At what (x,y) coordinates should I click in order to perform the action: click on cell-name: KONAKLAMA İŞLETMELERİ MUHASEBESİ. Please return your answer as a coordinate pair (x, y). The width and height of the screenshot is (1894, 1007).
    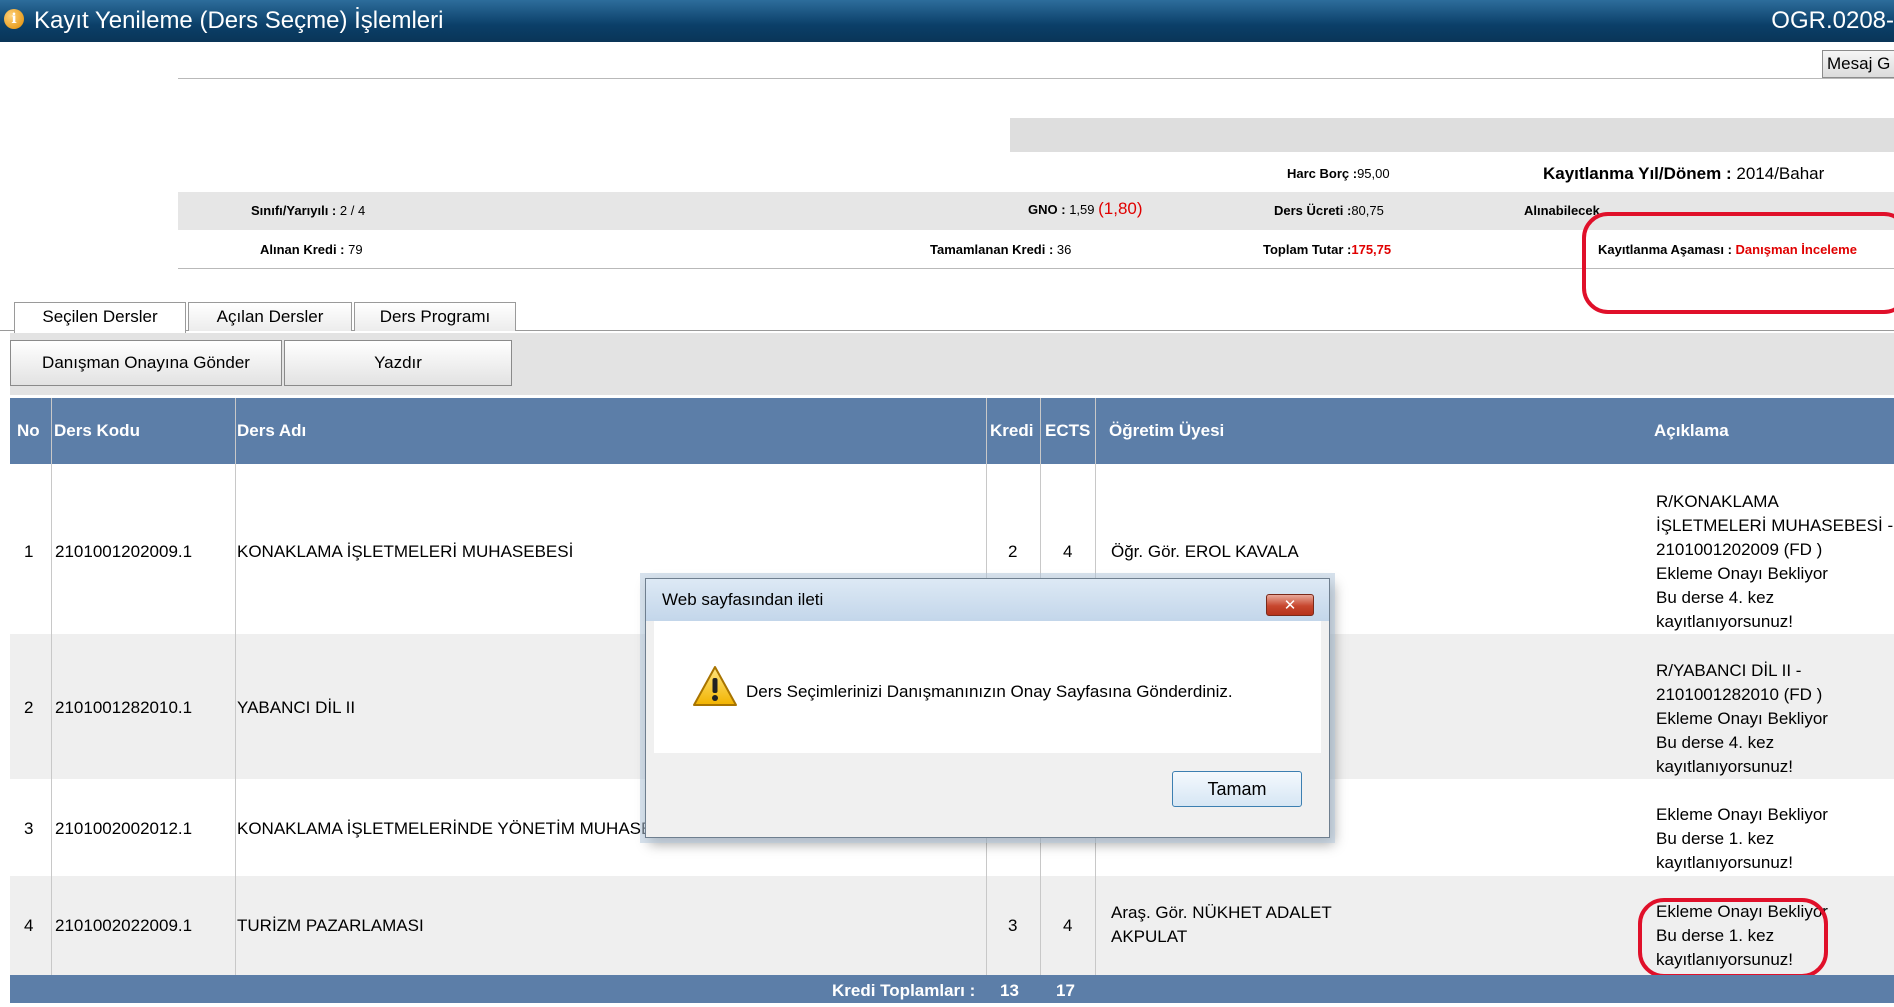
    Looking at the image, I should click on (405, 551).